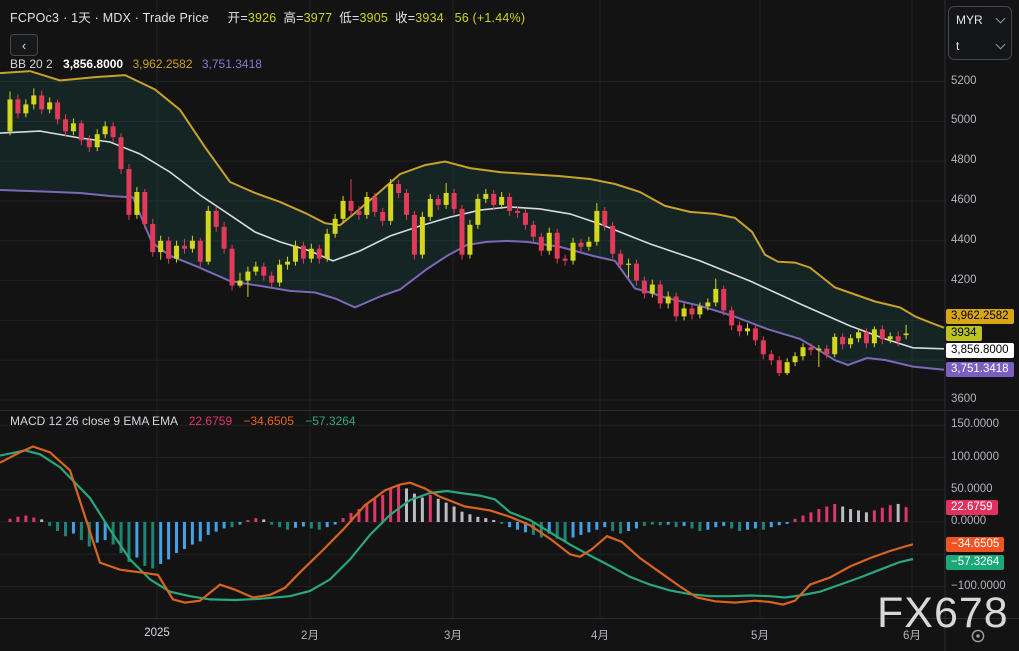 Image resolution: width=1019 pixels, height=651 pixels. I want to click on unit-value: t, so click(958, 46).